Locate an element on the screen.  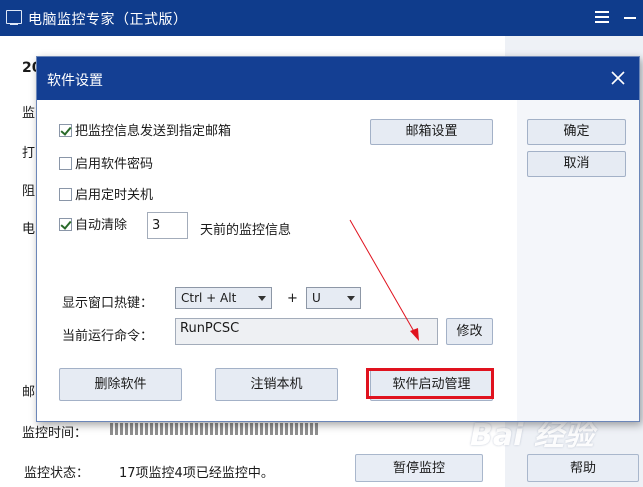
send-email-checkbox is located at coordinates (65, 130).